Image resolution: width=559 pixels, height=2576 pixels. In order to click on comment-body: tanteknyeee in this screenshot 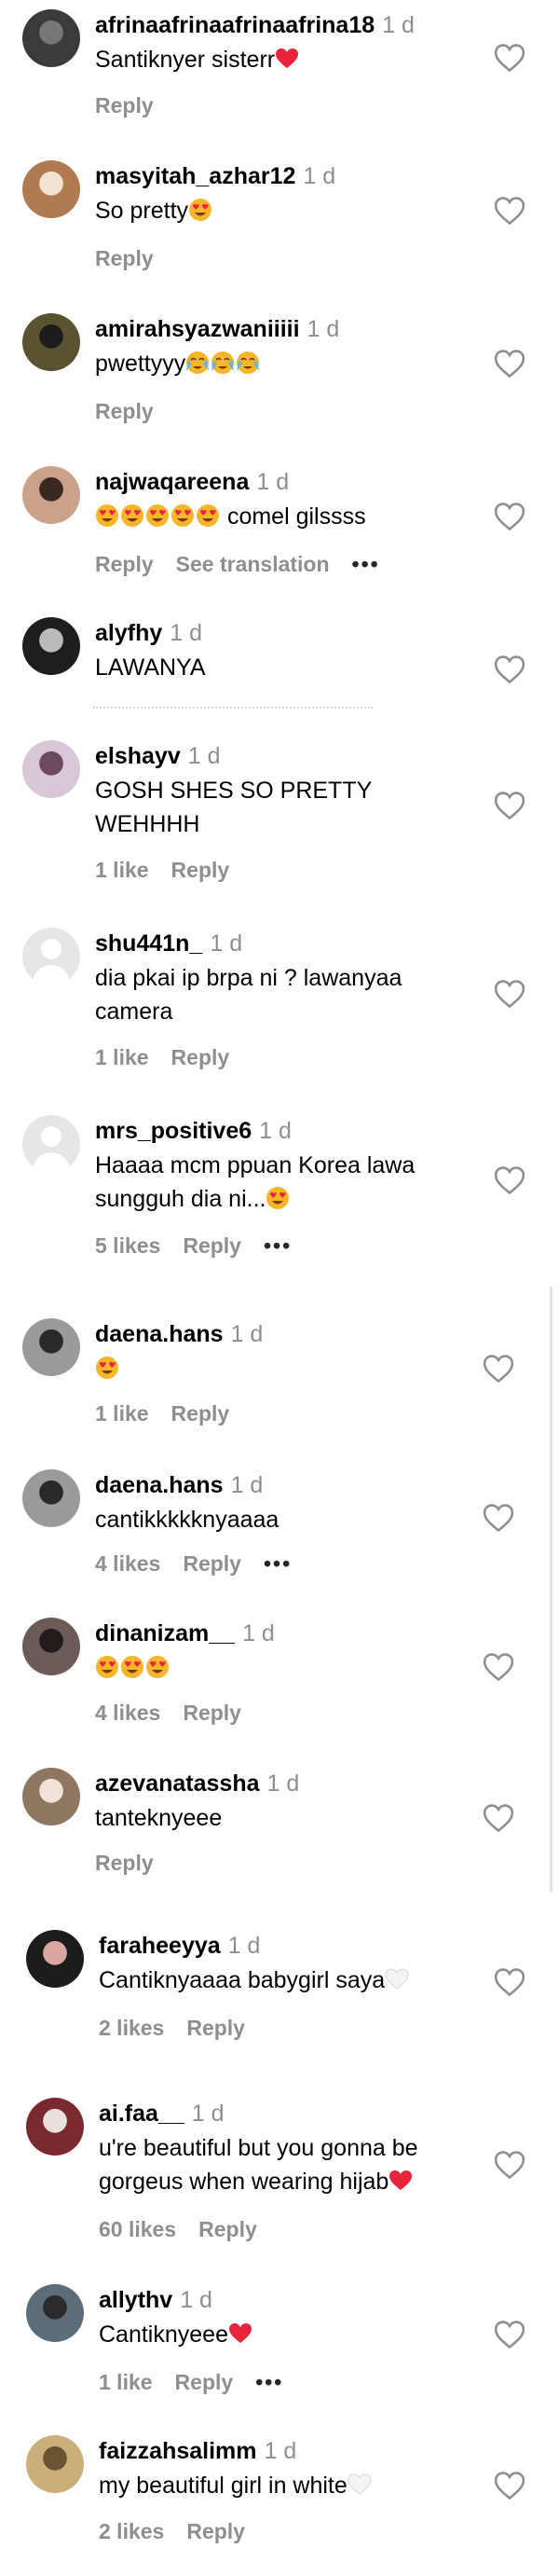, I will do `click(159, 1818)`.